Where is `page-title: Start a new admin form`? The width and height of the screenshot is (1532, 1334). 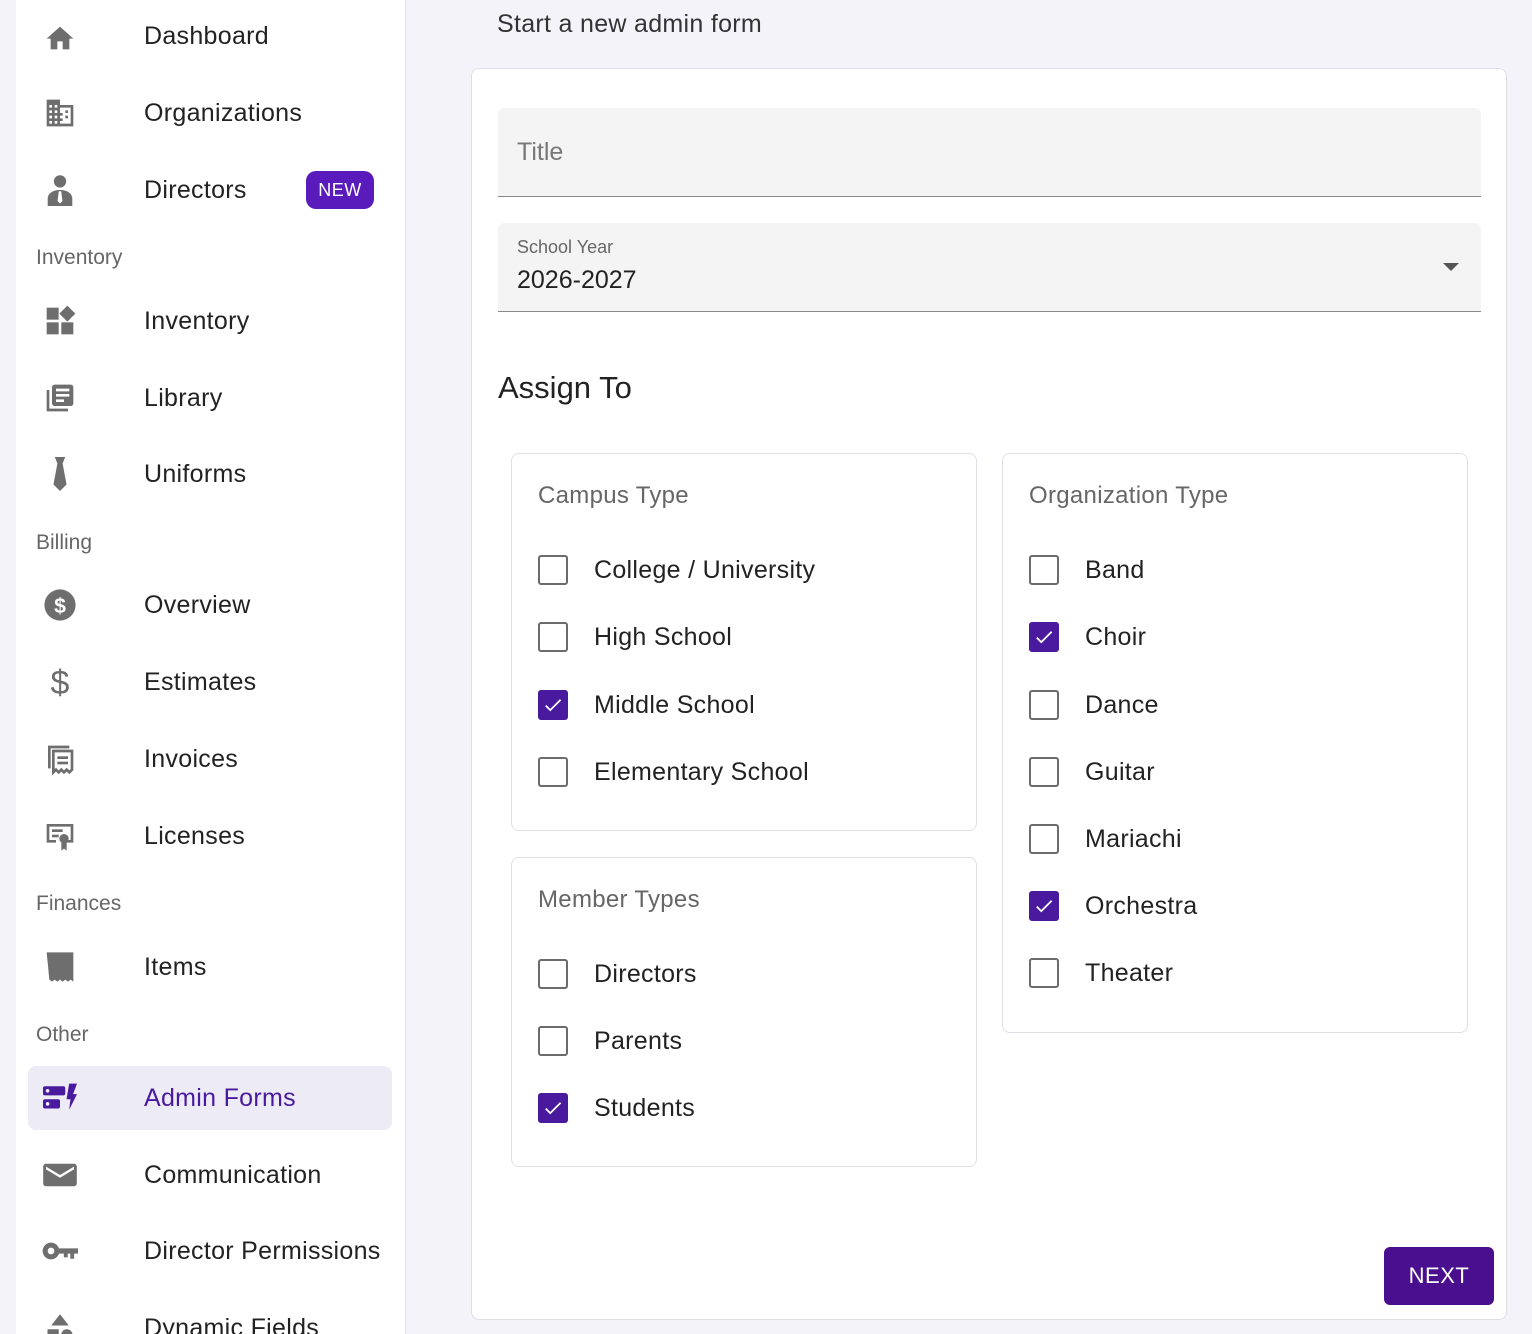
page-title: Start a new admin form is located at coordinates (630, 24).